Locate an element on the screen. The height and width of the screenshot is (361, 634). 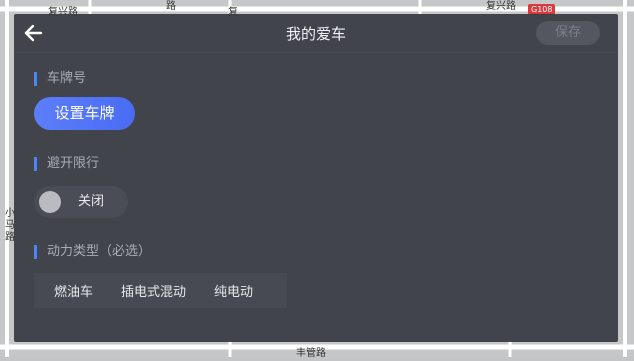
avoid-restriction-toggle: 关闭 is located at coordinates (81, 202).